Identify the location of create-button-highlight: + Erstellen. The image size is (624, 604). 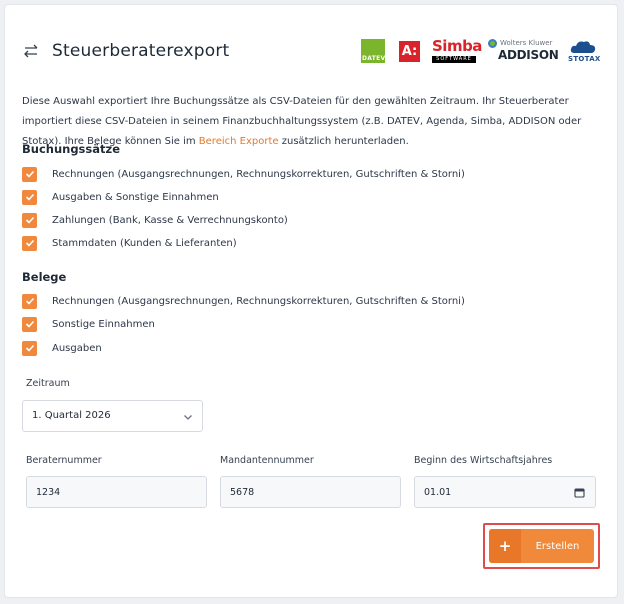
(541, 546).